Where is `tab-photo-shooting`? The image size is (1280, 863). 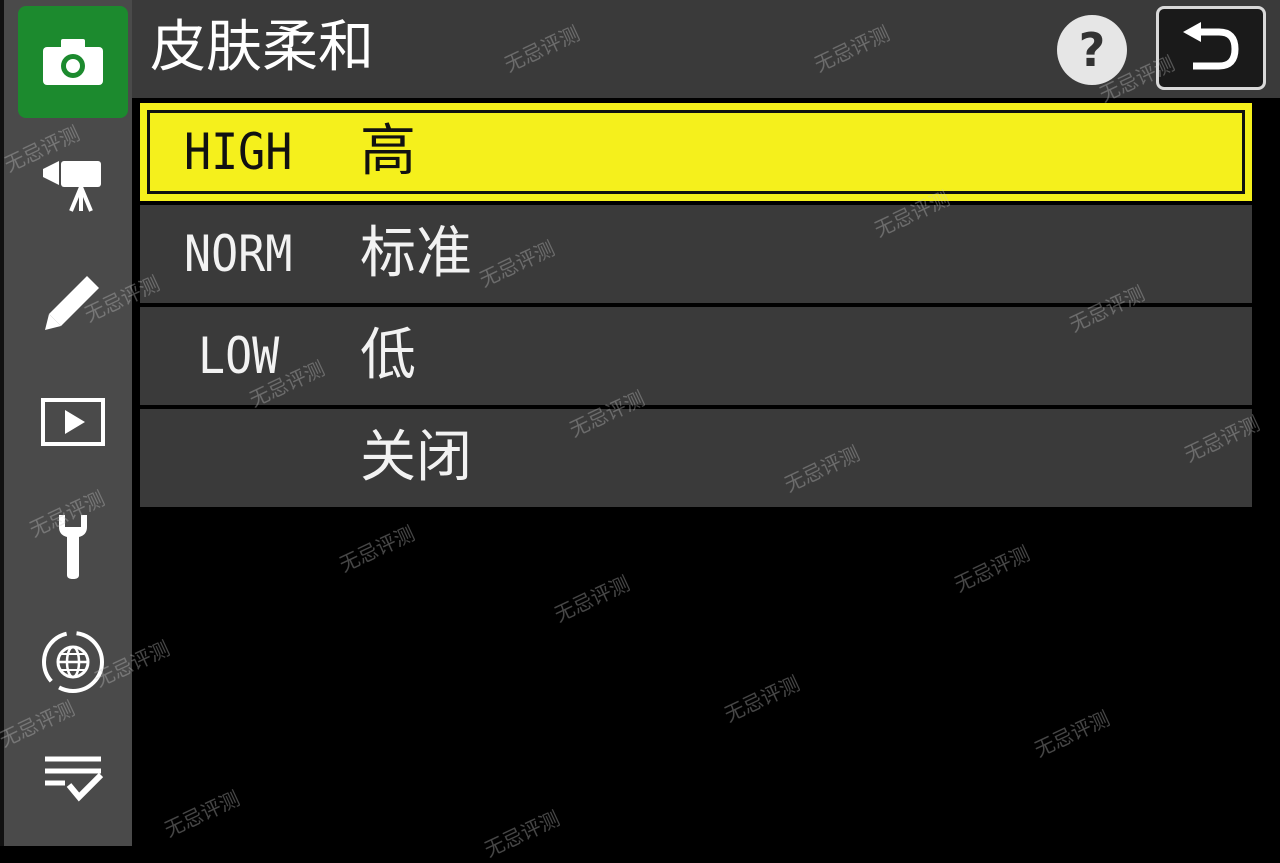
tab-photo-shooting is located at coordinates (73, 62).